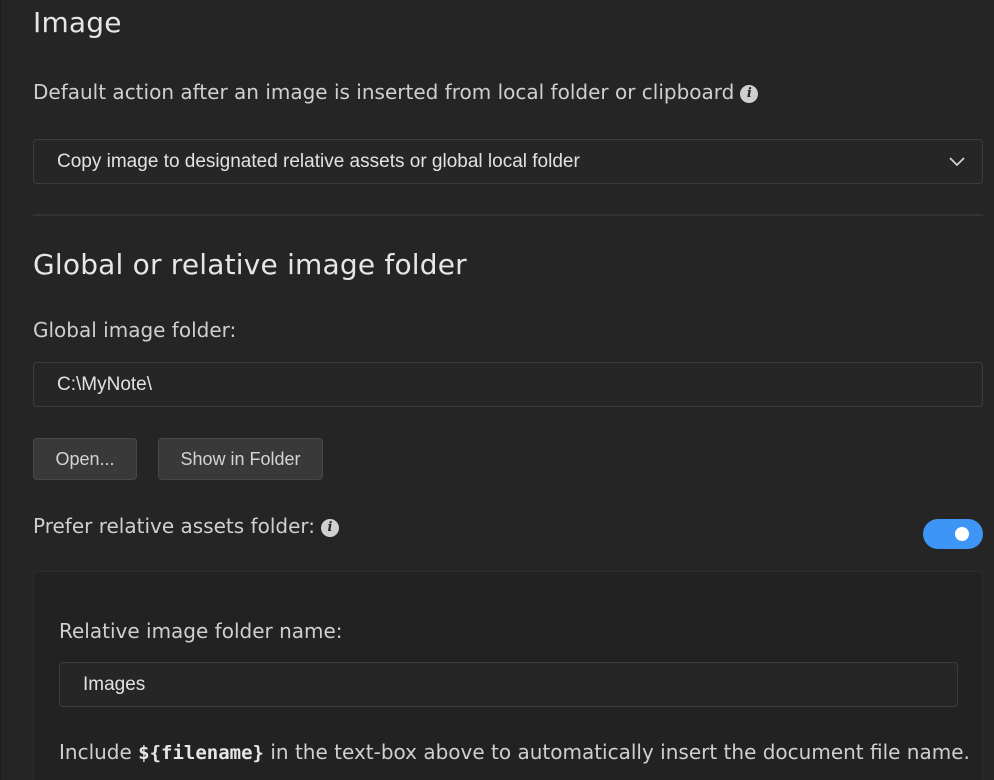 This screenshot has width=994, height=780. What do you see at coordinates (508, 384) in the screenshot?
I see `global-folder-input: C:\MyNote\` at bounding box center [508, 384].